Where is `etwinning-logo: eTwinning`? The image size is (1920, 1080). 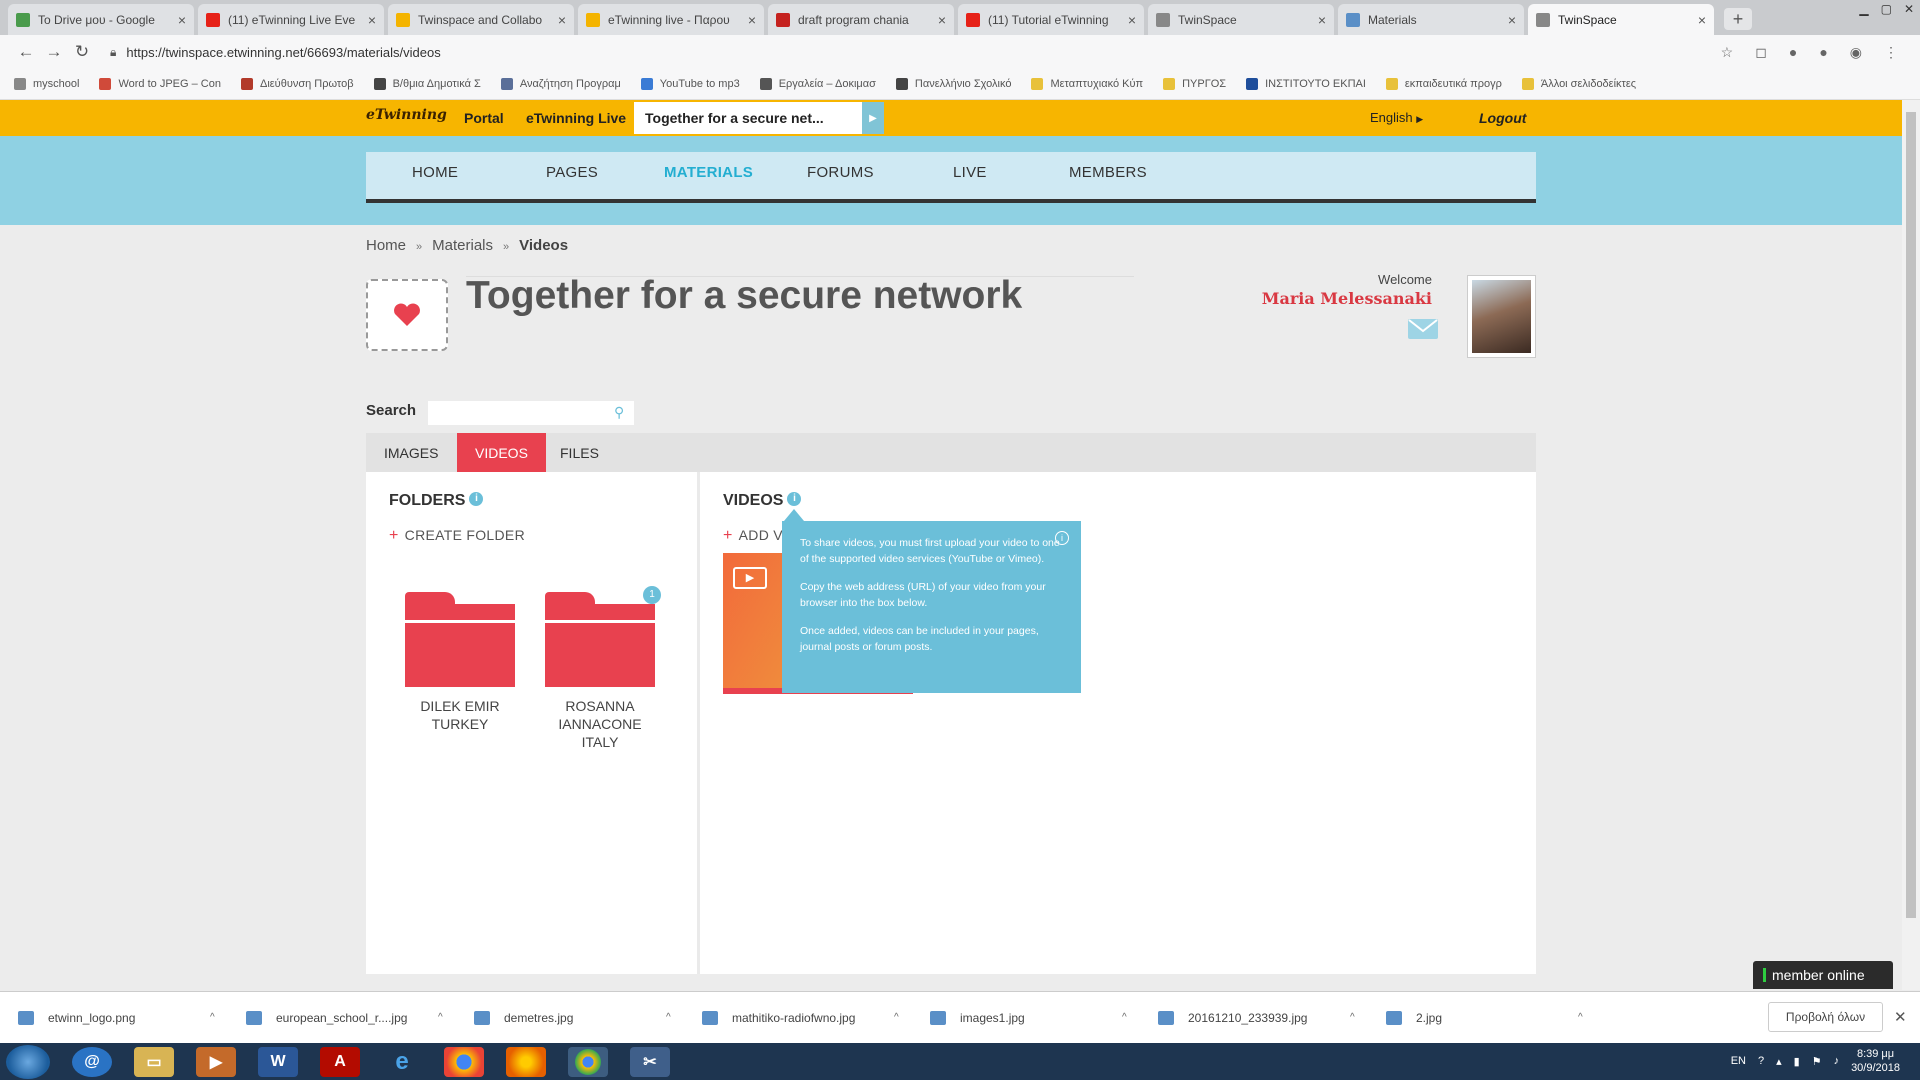
etwinning-logo: eTwinning is located at coordinates (406, 118).